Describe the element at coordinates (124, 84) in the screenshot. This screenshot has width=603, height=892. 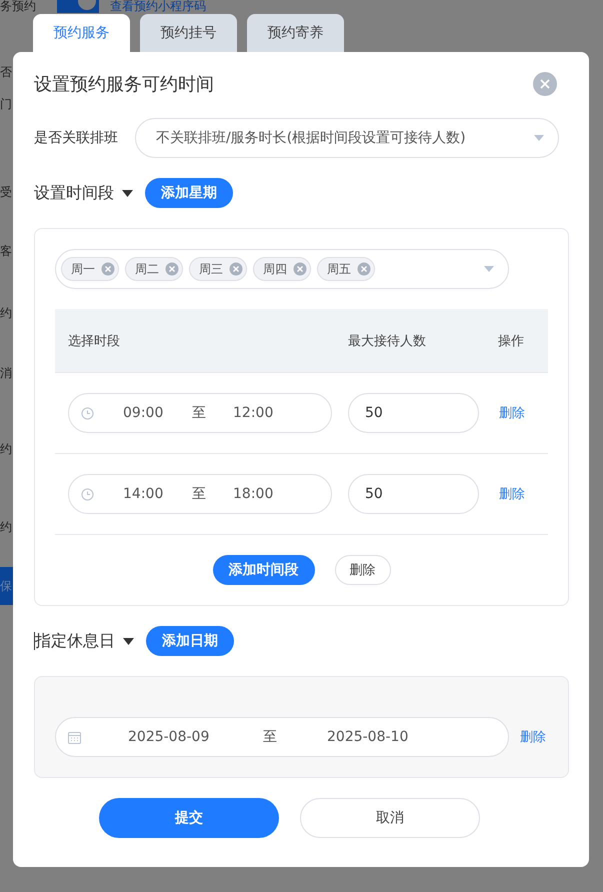
I see `dialog-title: 设置预约服务可约时间` at that location.